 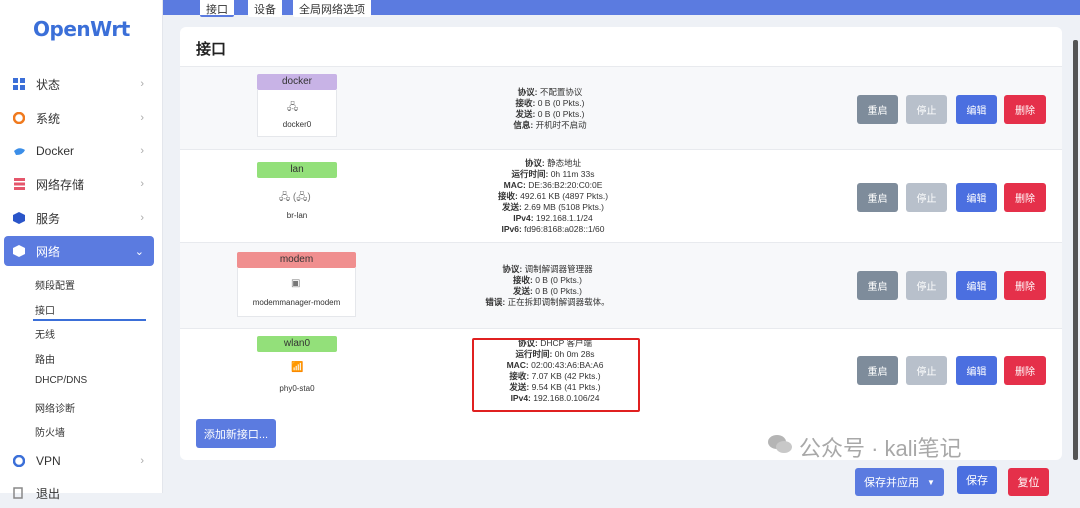 I want to click on sidebar-item-network: 网络 ⌄, so click(x=79, y=251).